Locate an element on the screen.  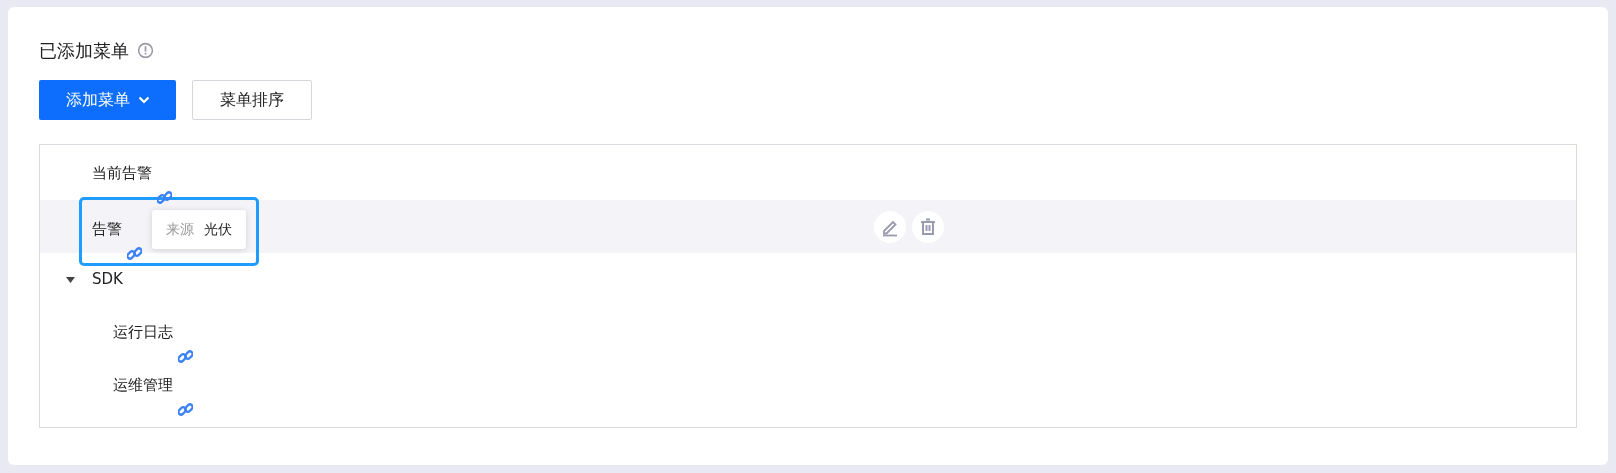
trash-icon is located at coordinates (928, 226).